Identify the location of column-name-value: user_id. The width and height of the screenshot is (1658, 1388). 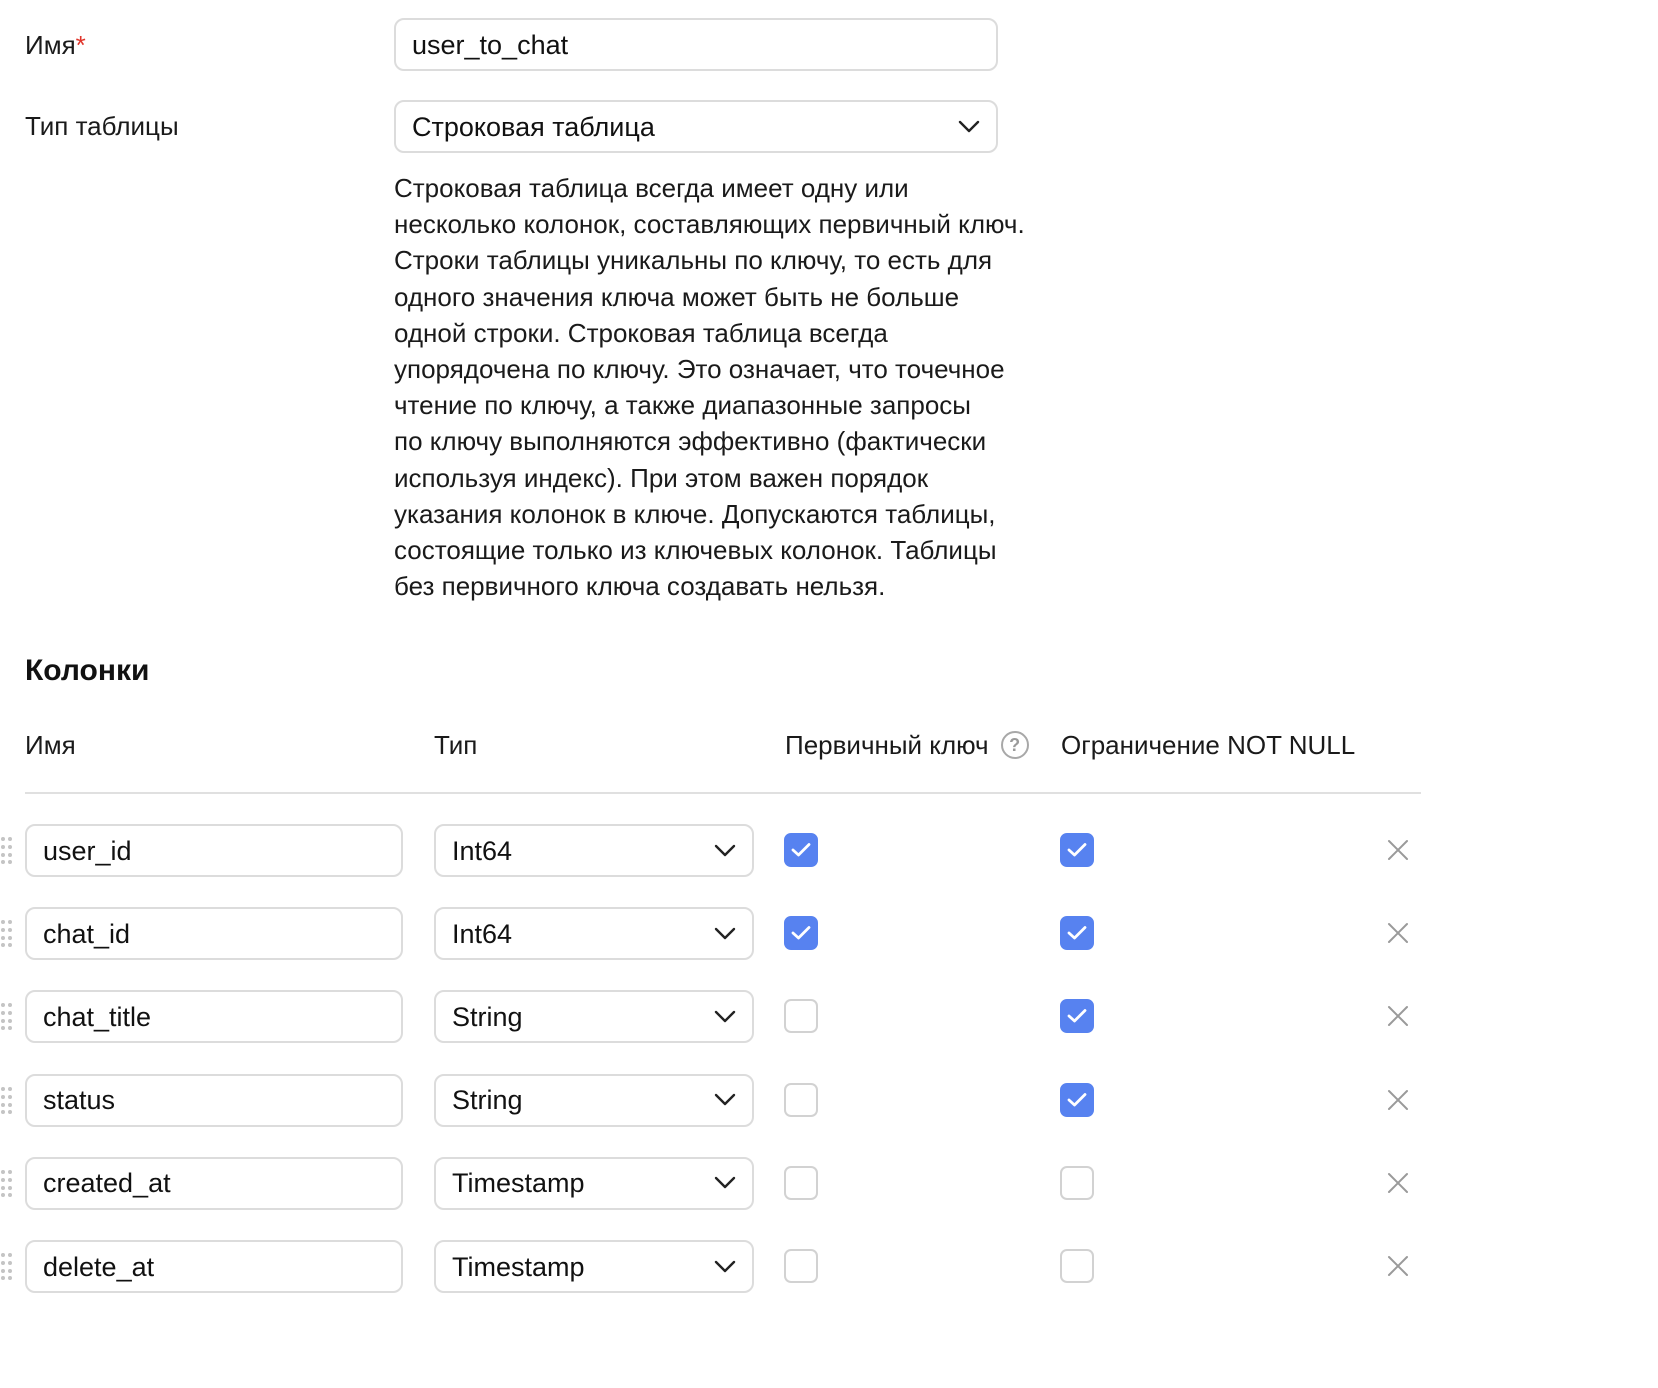
(87, 850).